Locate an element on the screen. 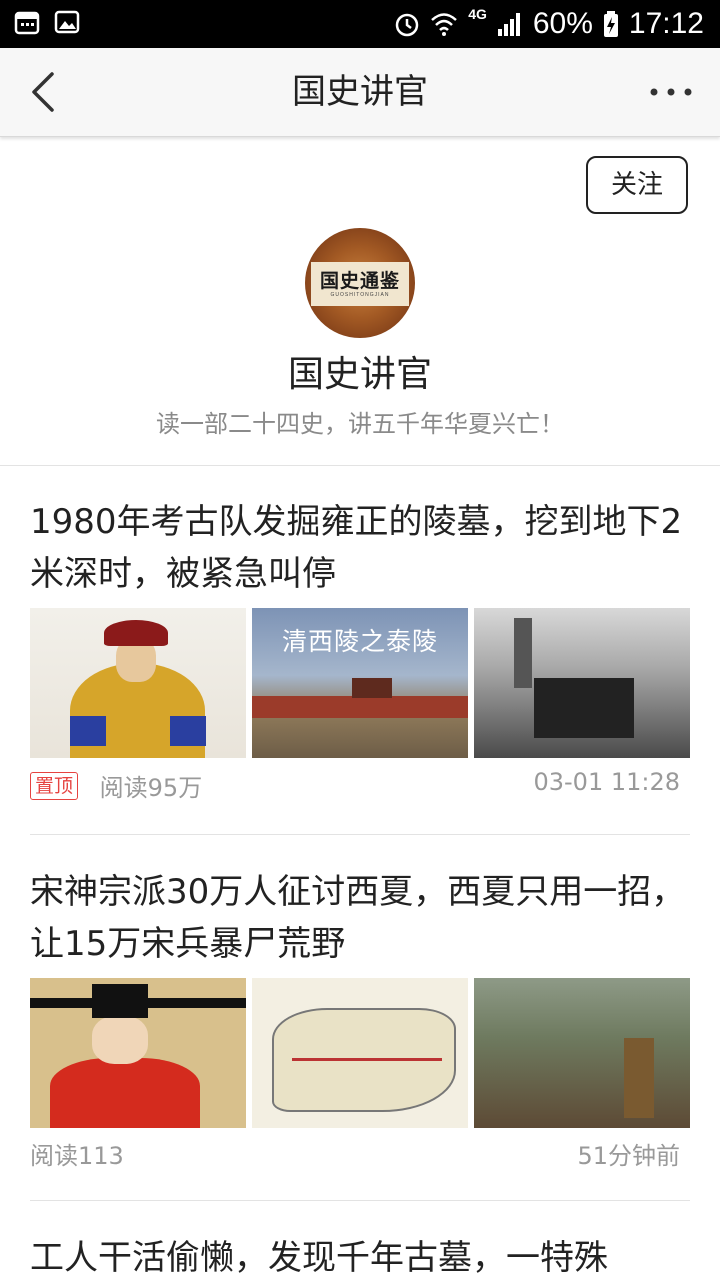  article-item: 工人干活偷懒，发现千年古墓，一特殊 is located at coordinates (360, 1258).